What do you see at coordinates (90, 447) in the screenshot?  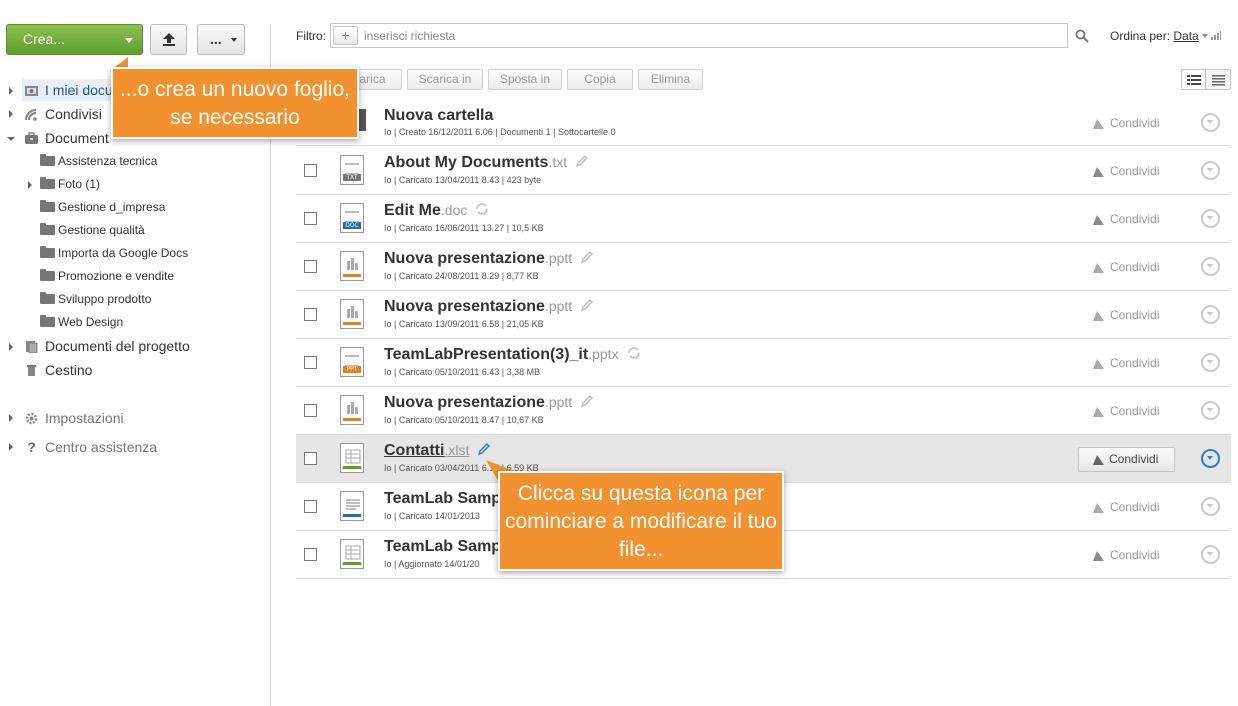 I see `sidebar-item-help: ? Centro assistenza` at bounding box center [90, 447].